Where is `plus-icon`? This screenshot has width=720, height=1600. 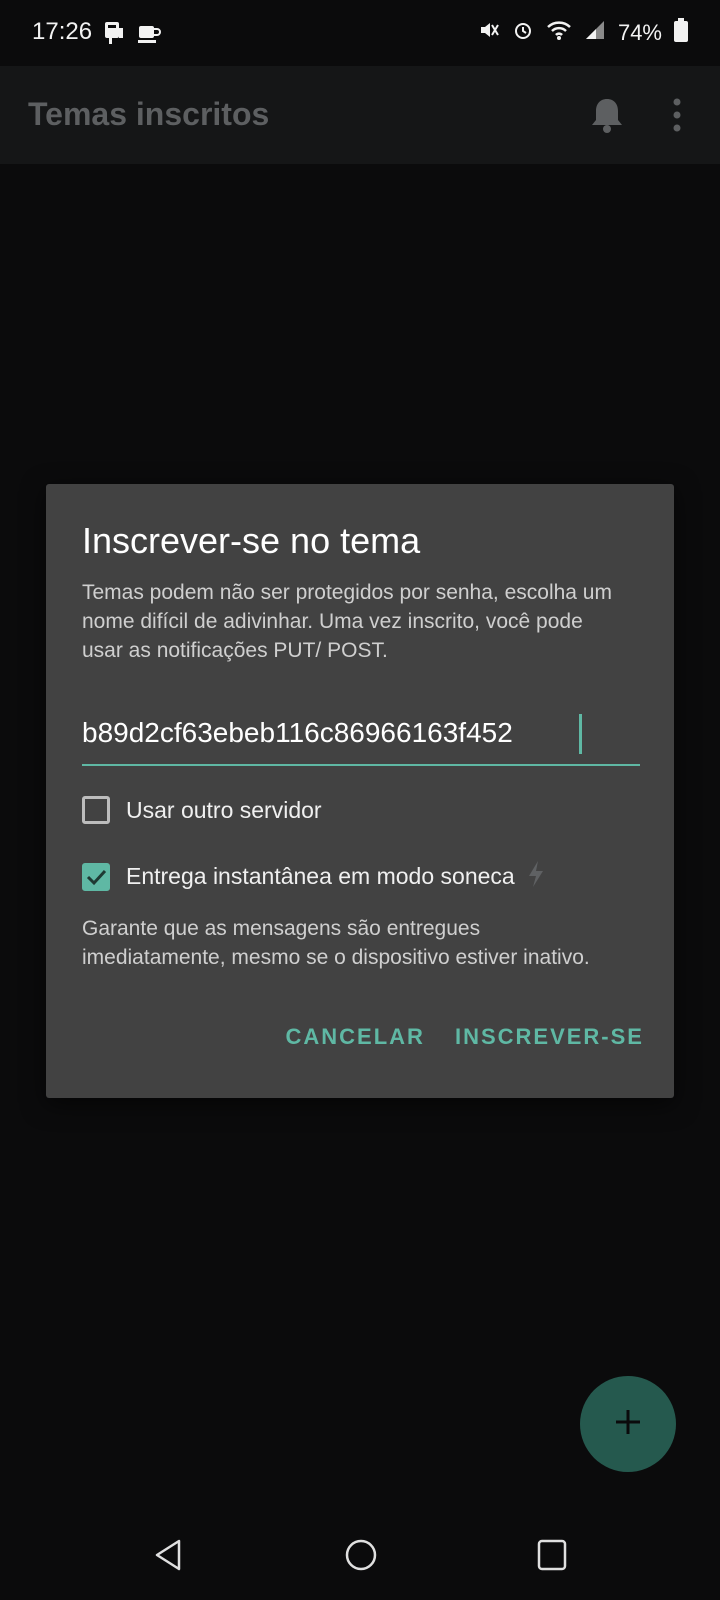
plus-icon is located at coordinates (628, 1424).